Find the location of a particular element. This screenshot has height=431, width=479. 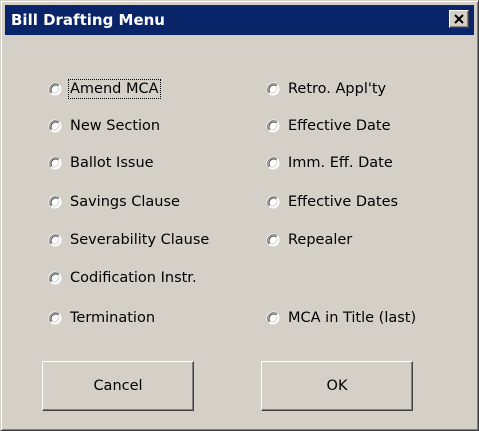

option-label: Termination is located at coordinates (113, 318).